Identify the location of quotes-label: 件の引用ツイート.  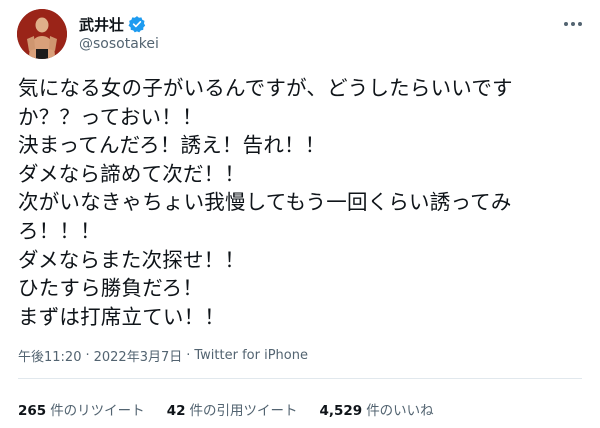
(243, 411).